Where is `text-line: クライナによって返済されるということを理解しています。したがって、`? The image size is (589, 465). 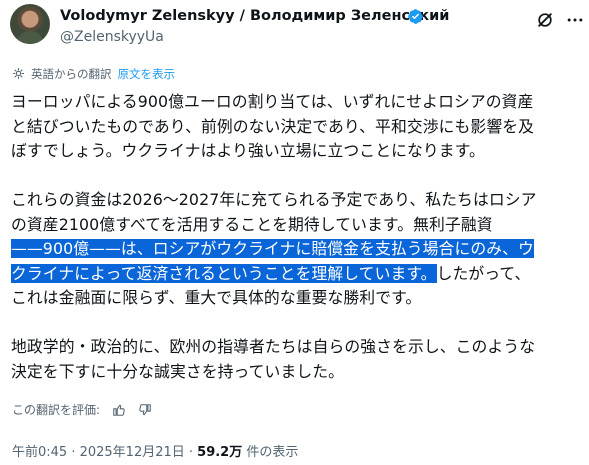 text-line: クライナによって返済されるということを理解しています。したがって、 is located at coordinates (297, 274).